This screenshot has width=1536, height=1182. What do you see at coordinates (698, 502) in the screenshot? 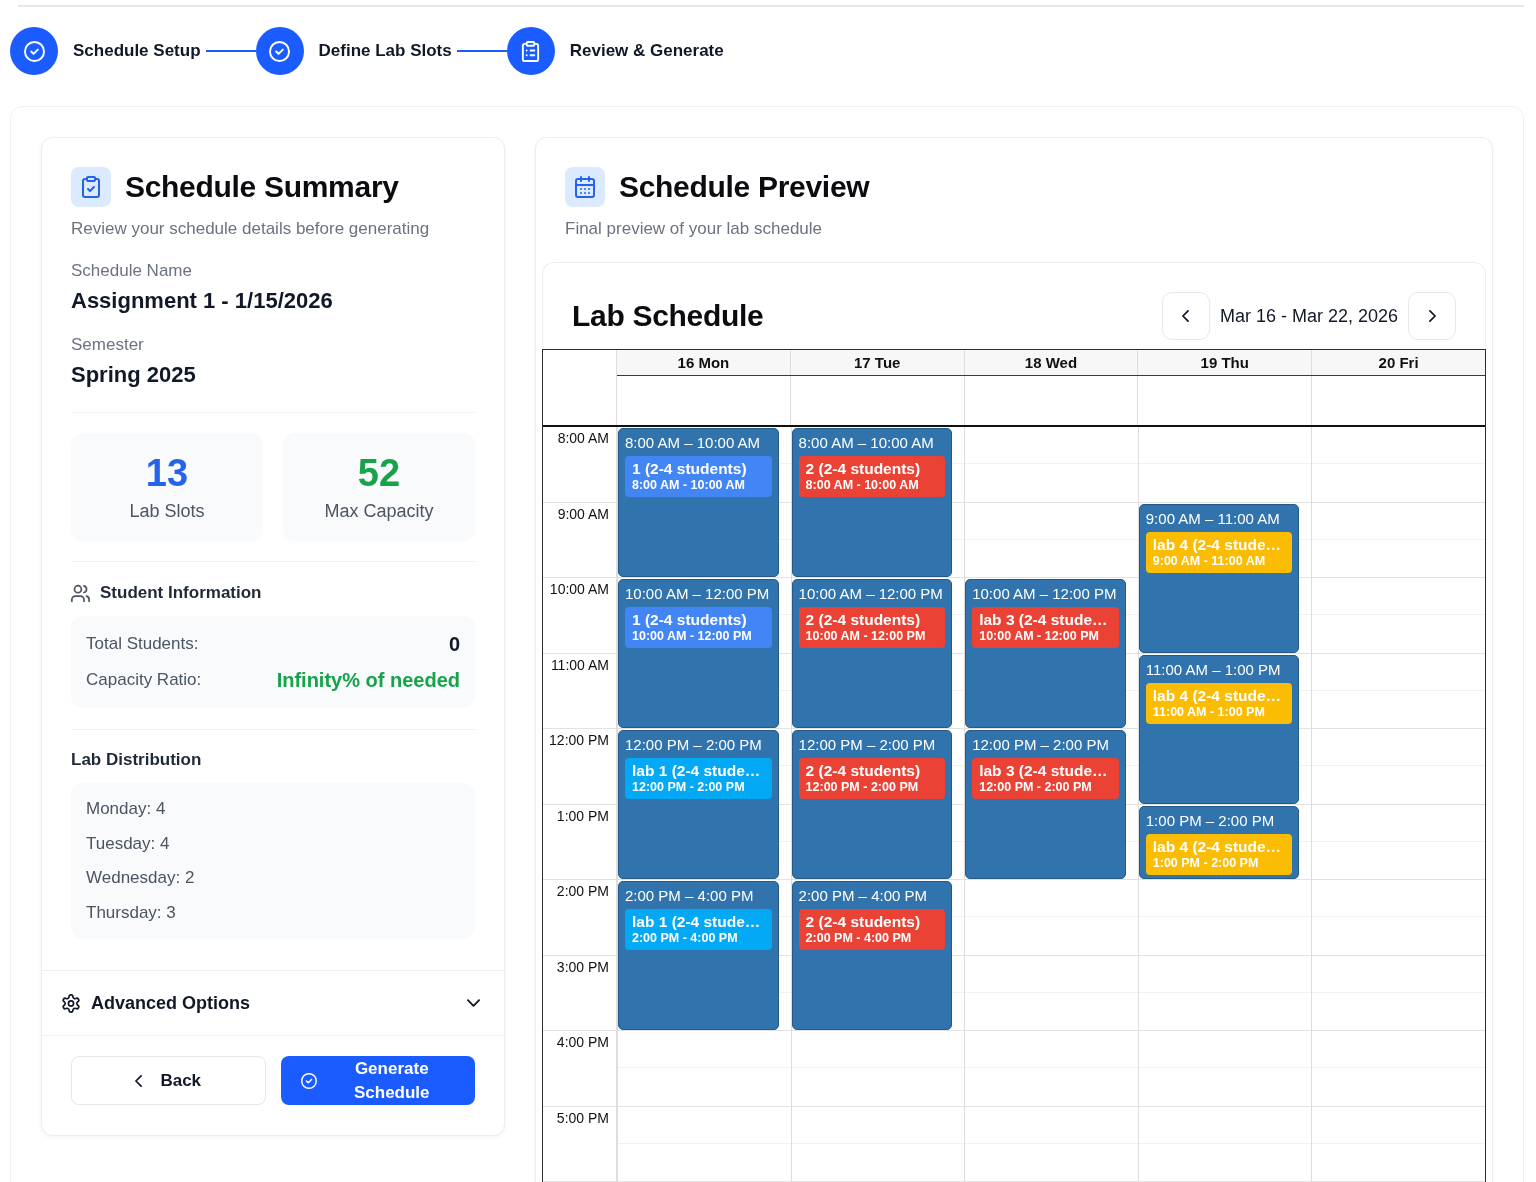
I see `event-block: 8:00 AM – 10:00 AM 1 (2-4 students) 8:00 AM - 10:00 AM` at bounding box center [698, 502].